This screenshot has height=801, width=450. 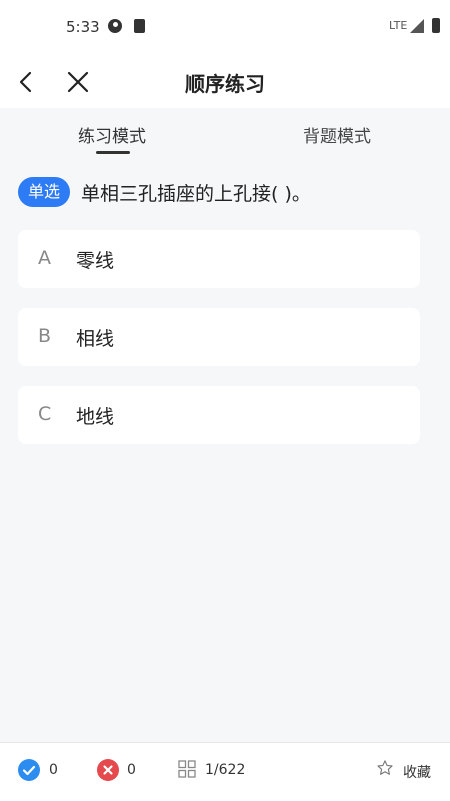 I want to click on question-grid-icon, so click(x=187, y=769).